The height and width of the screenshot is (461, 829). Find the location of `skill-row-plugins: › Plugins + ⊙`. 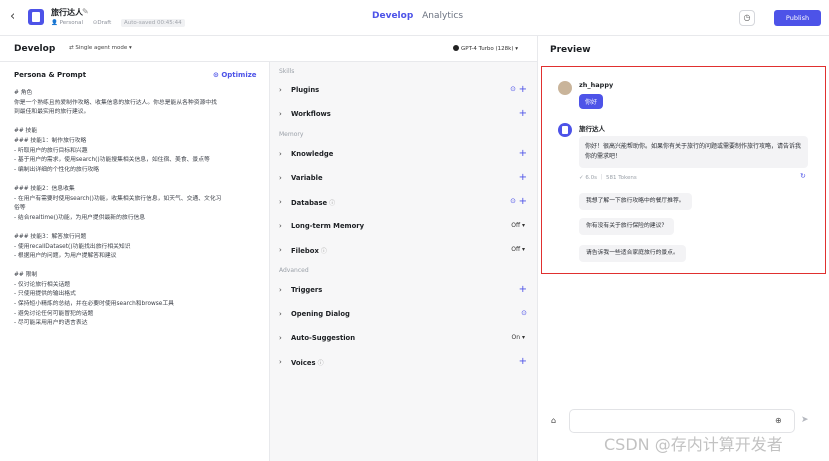

skill-row-plugins: › Plugins + ⊙ is located at coordinates (403, 91).